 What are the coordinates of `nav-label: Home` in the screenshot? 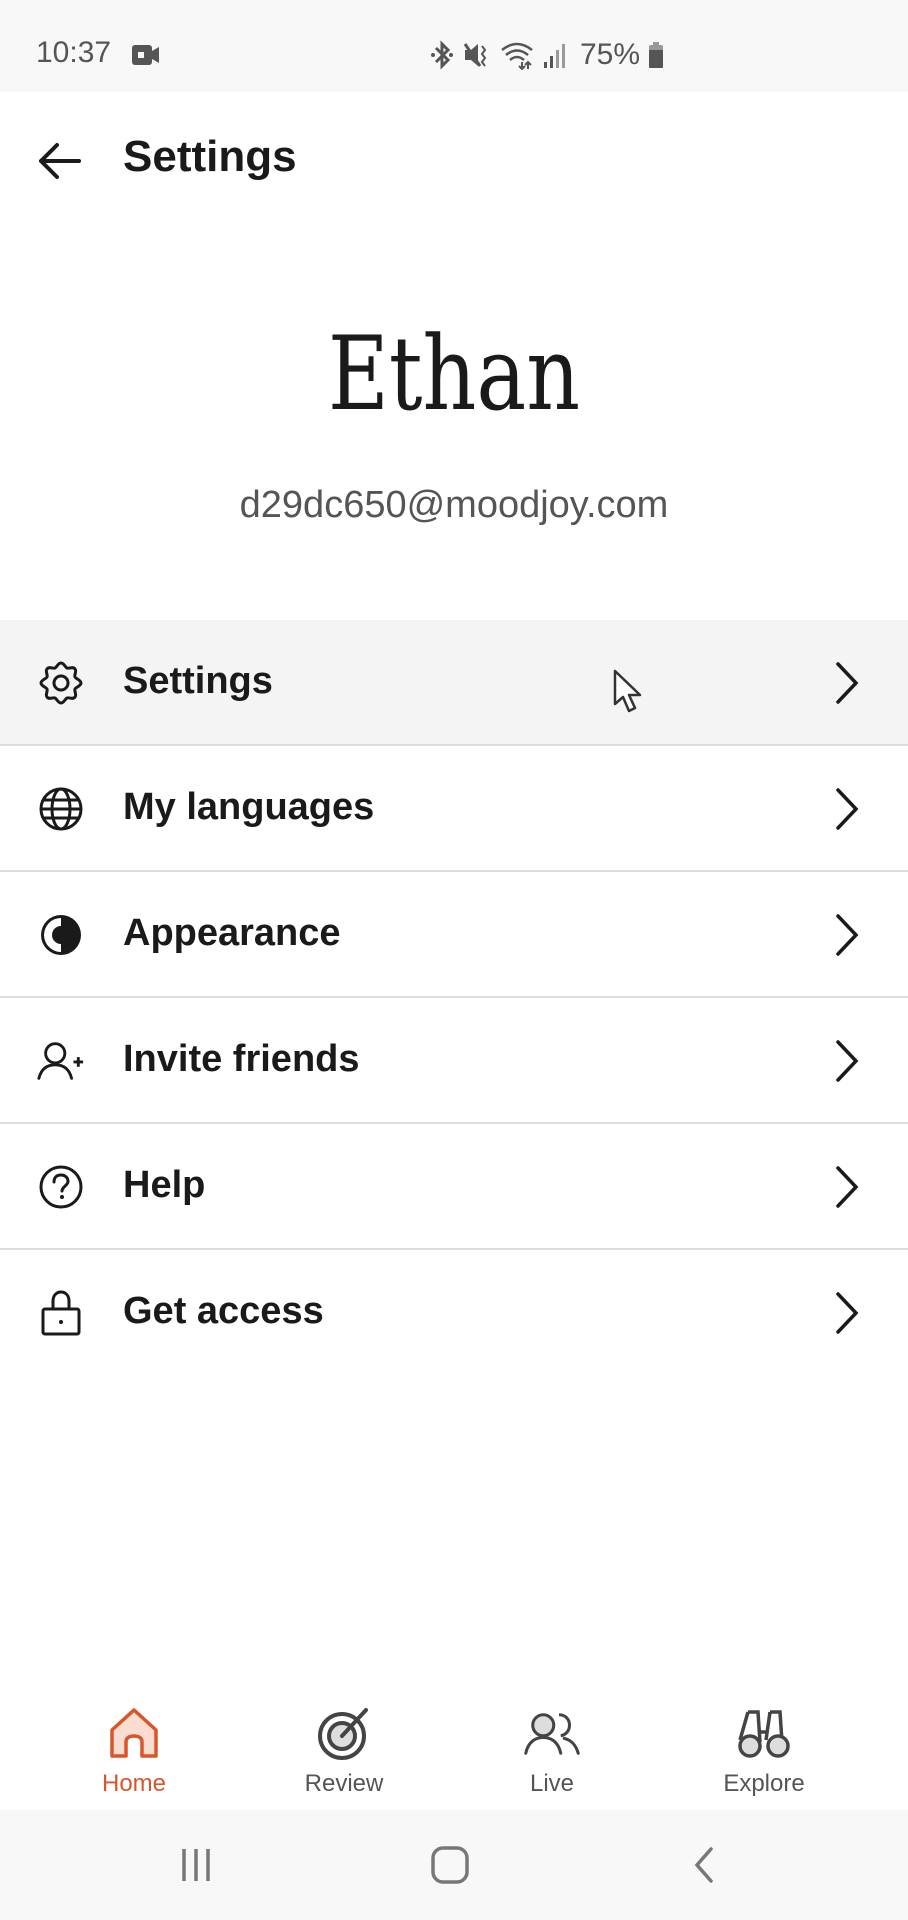 It's located at (134, 1783).